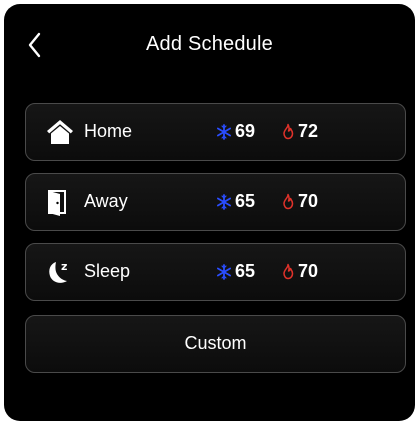  I want to click on cool-setpoint: 69, so click(235, 131).